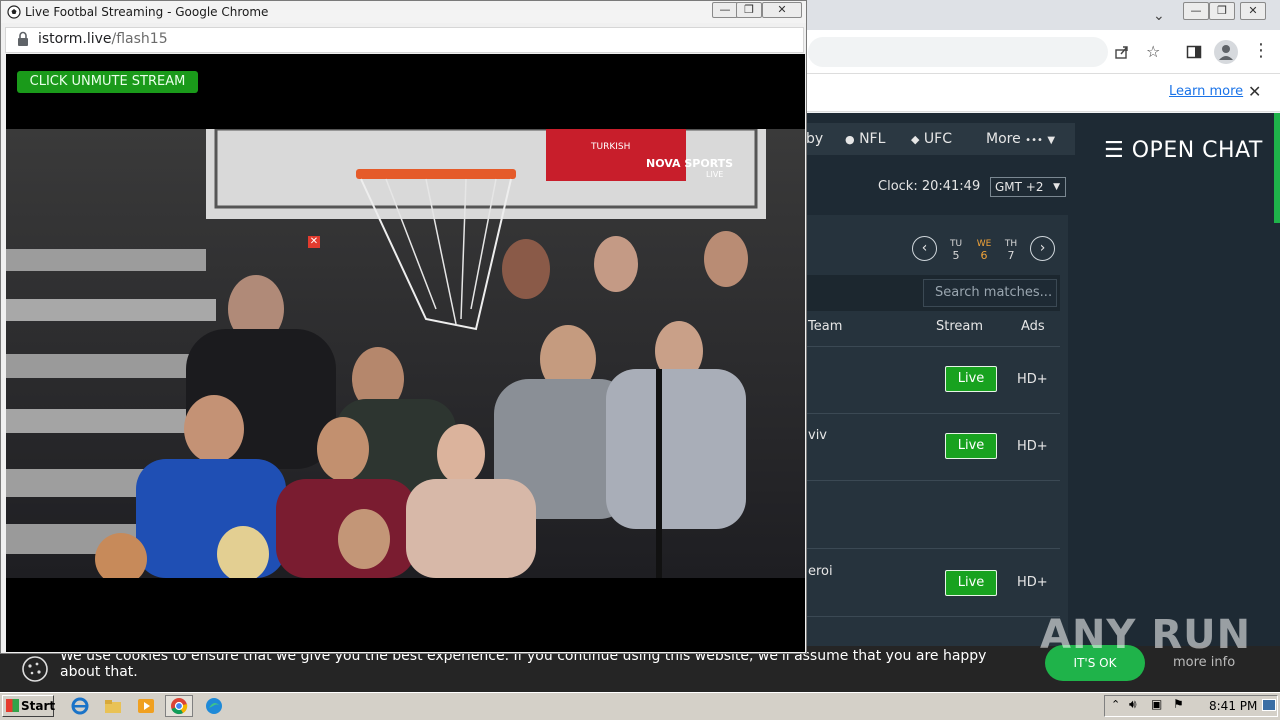 The image size is (1280, 720). What do you see at coordinates (931, 139) in the screenshot?
I see `nav-item-ufc: ◆ UFC` at bounding box center [931, 139].